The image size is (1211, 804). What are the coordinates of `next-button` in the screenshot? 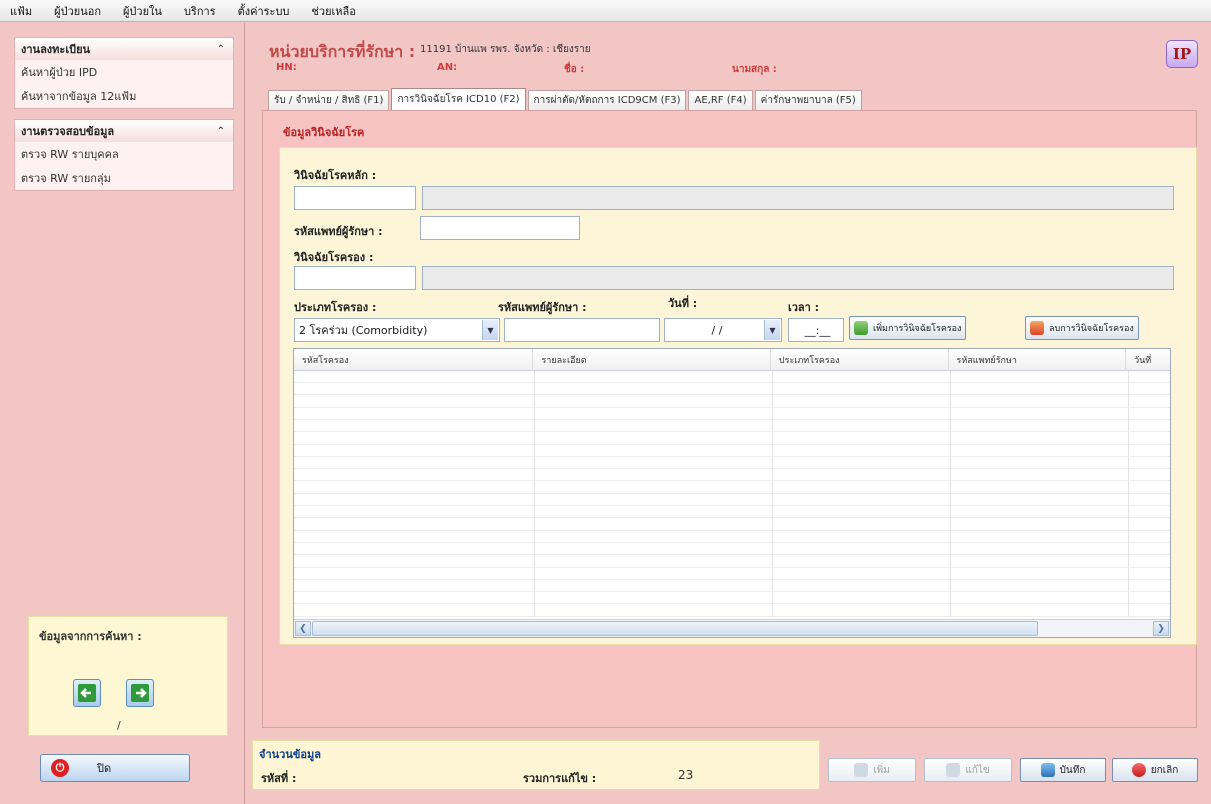 It's located at (140, 693).